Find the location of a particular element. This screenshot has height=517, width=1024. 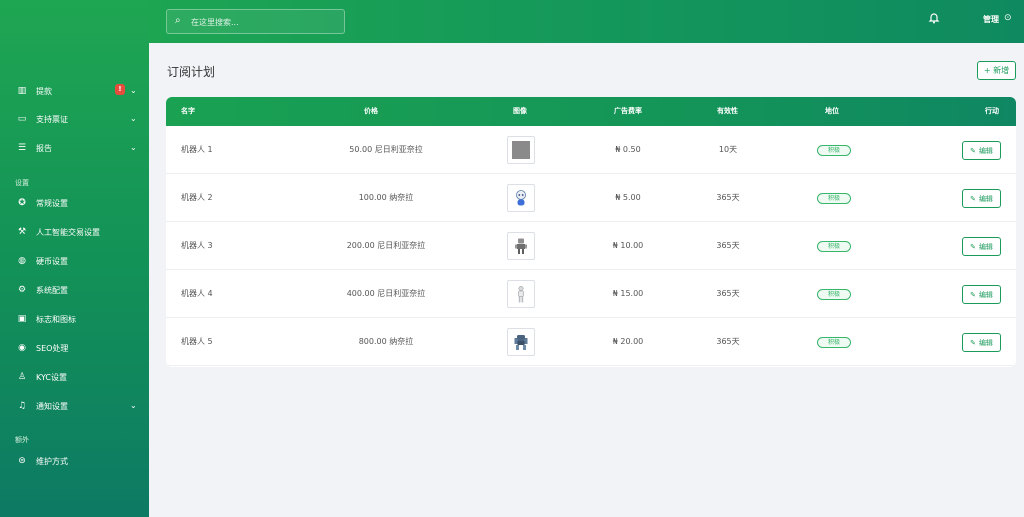

plan-price: 50.00 尼日利亚奈拉 is located at coordinates (386, 149).